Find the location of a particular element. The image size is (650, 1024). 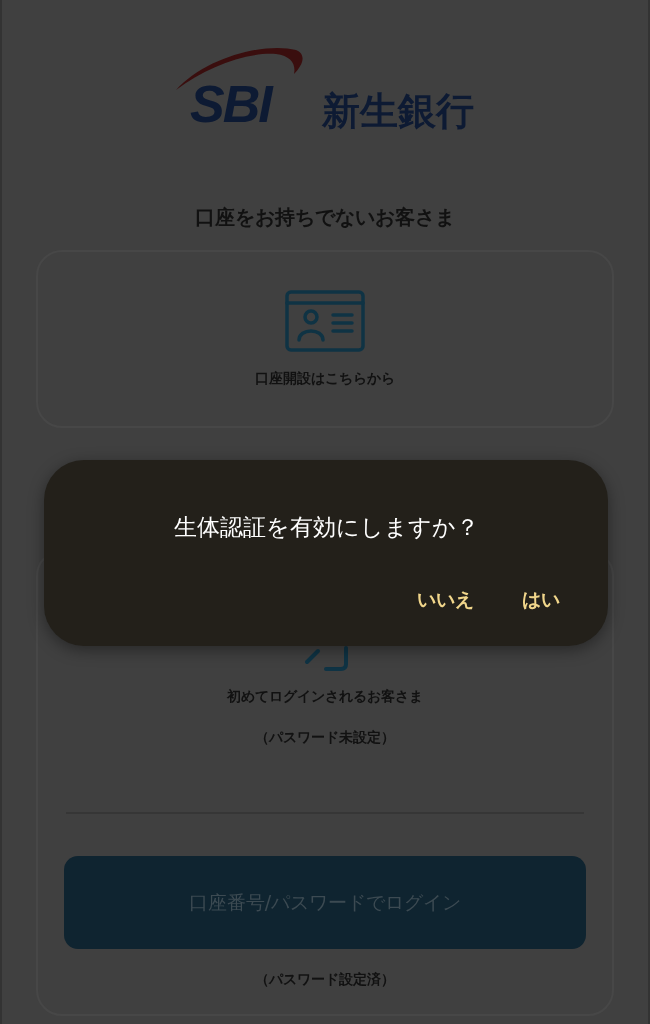

confirm-button: はい is located at coordinates (541, 598).